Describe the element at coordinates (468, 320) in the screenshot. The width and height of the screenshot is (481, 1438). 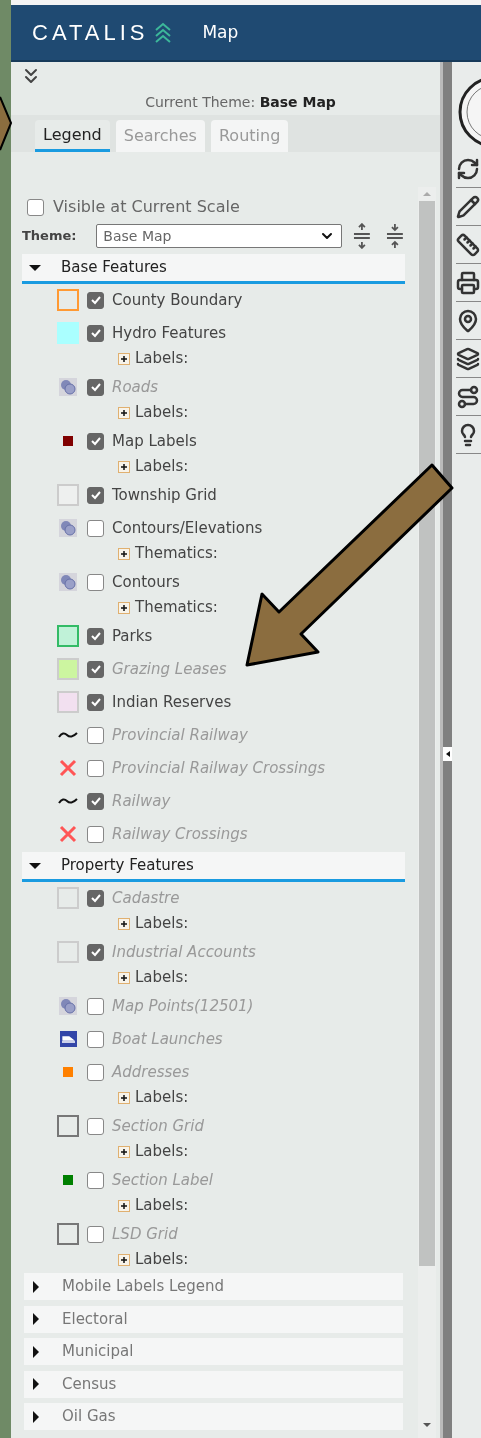
I see `map-pin-icon` at that location.